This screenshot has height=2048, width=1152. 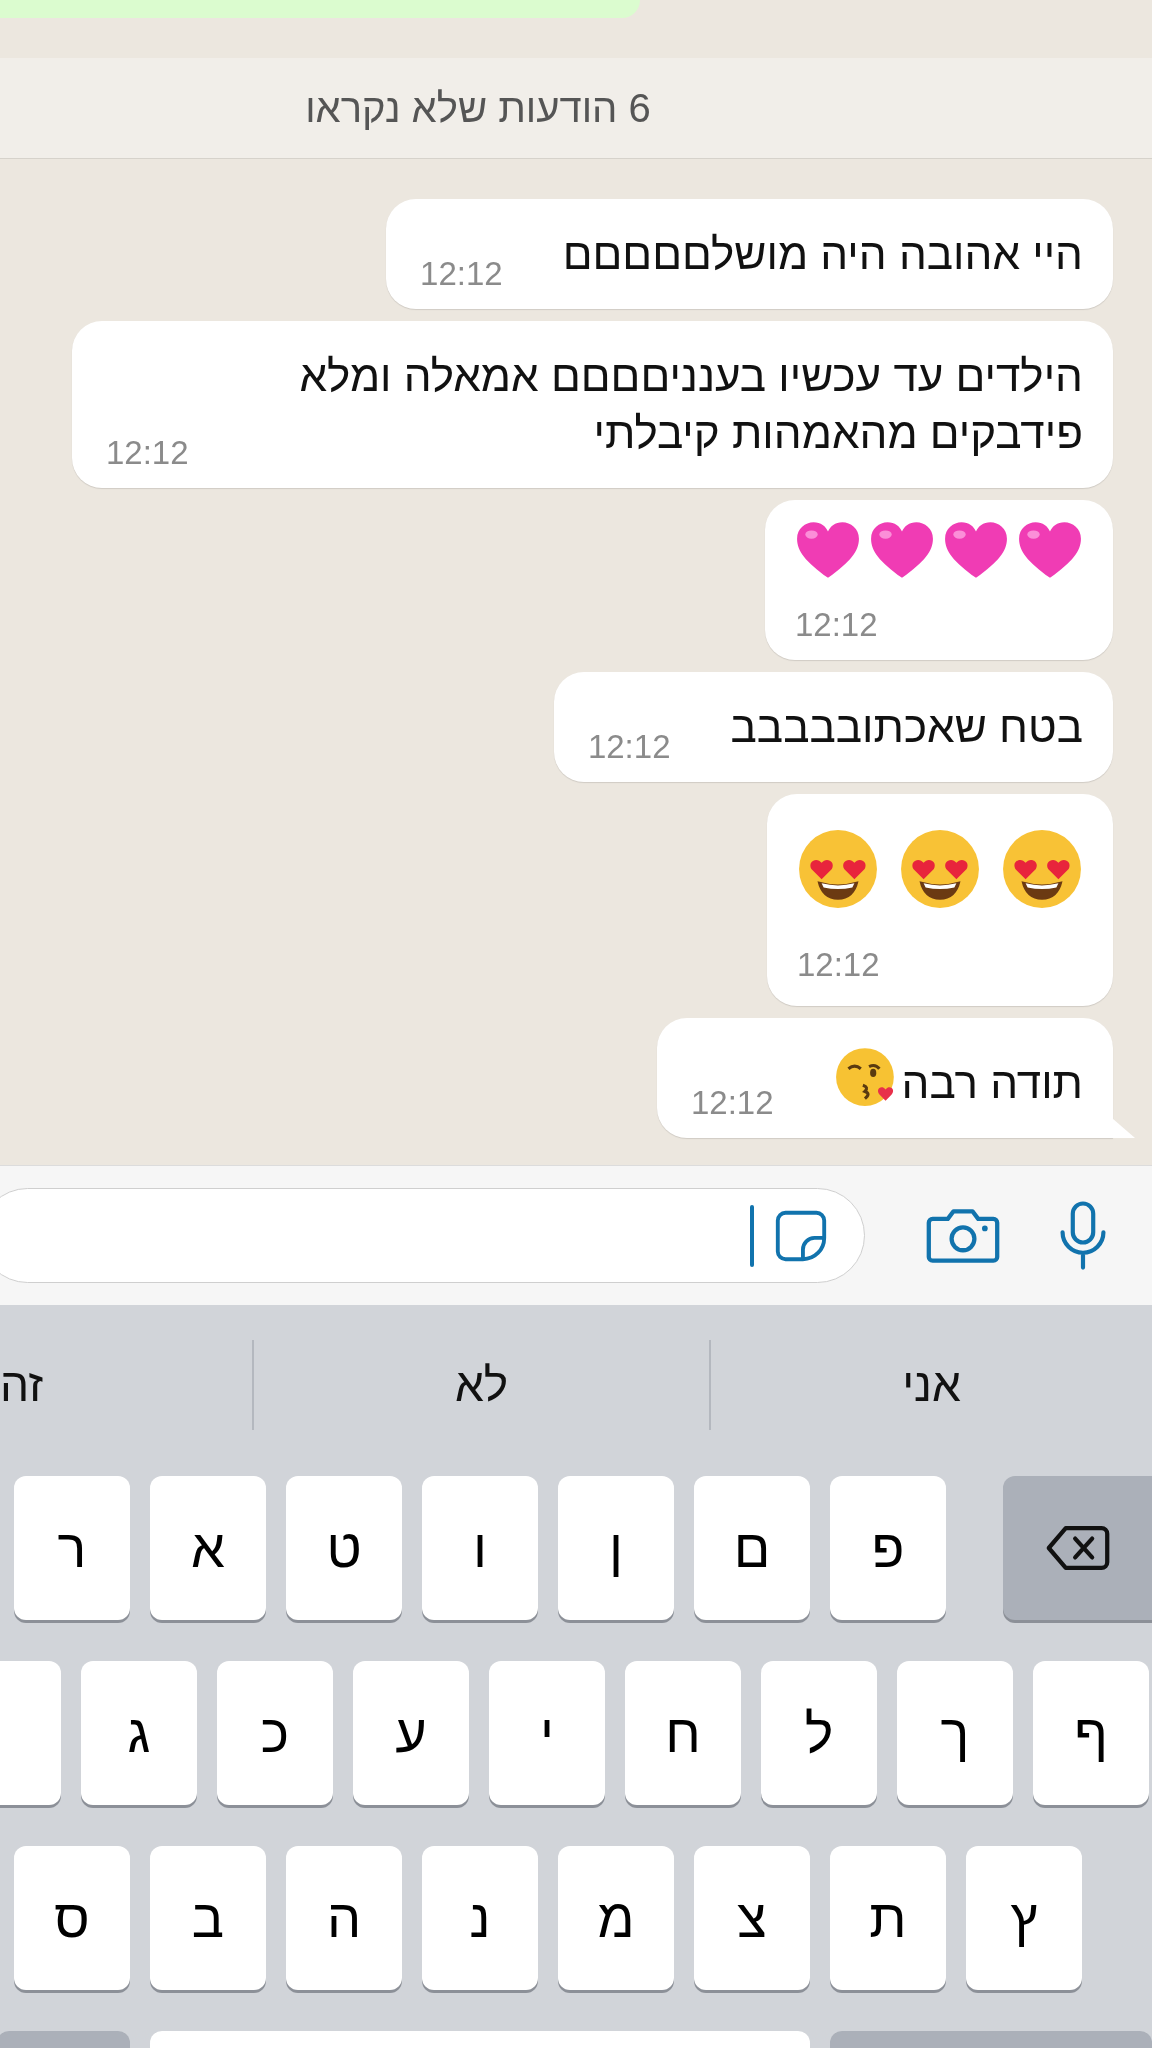 I want to click on suggestion-word: זה, so click(x=22, y=1385).